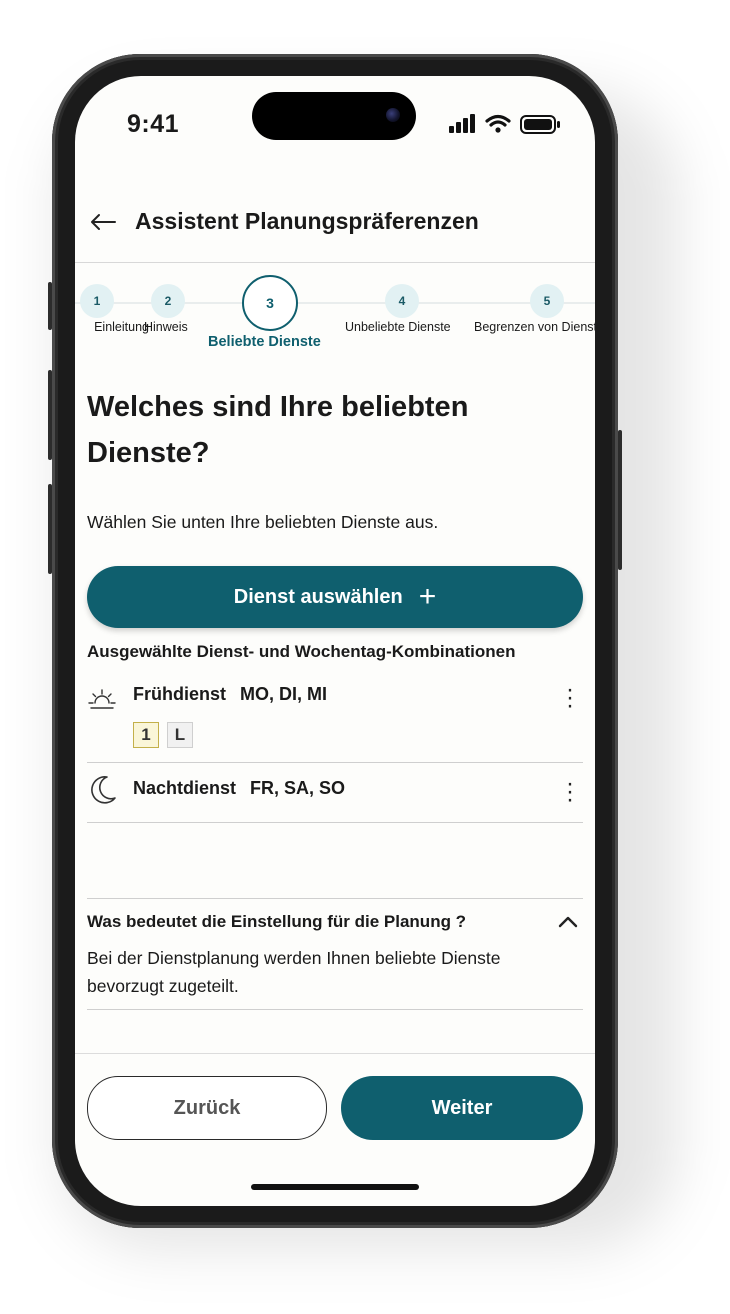  I want to click on step-4-circle: 4, so click(402, 301).